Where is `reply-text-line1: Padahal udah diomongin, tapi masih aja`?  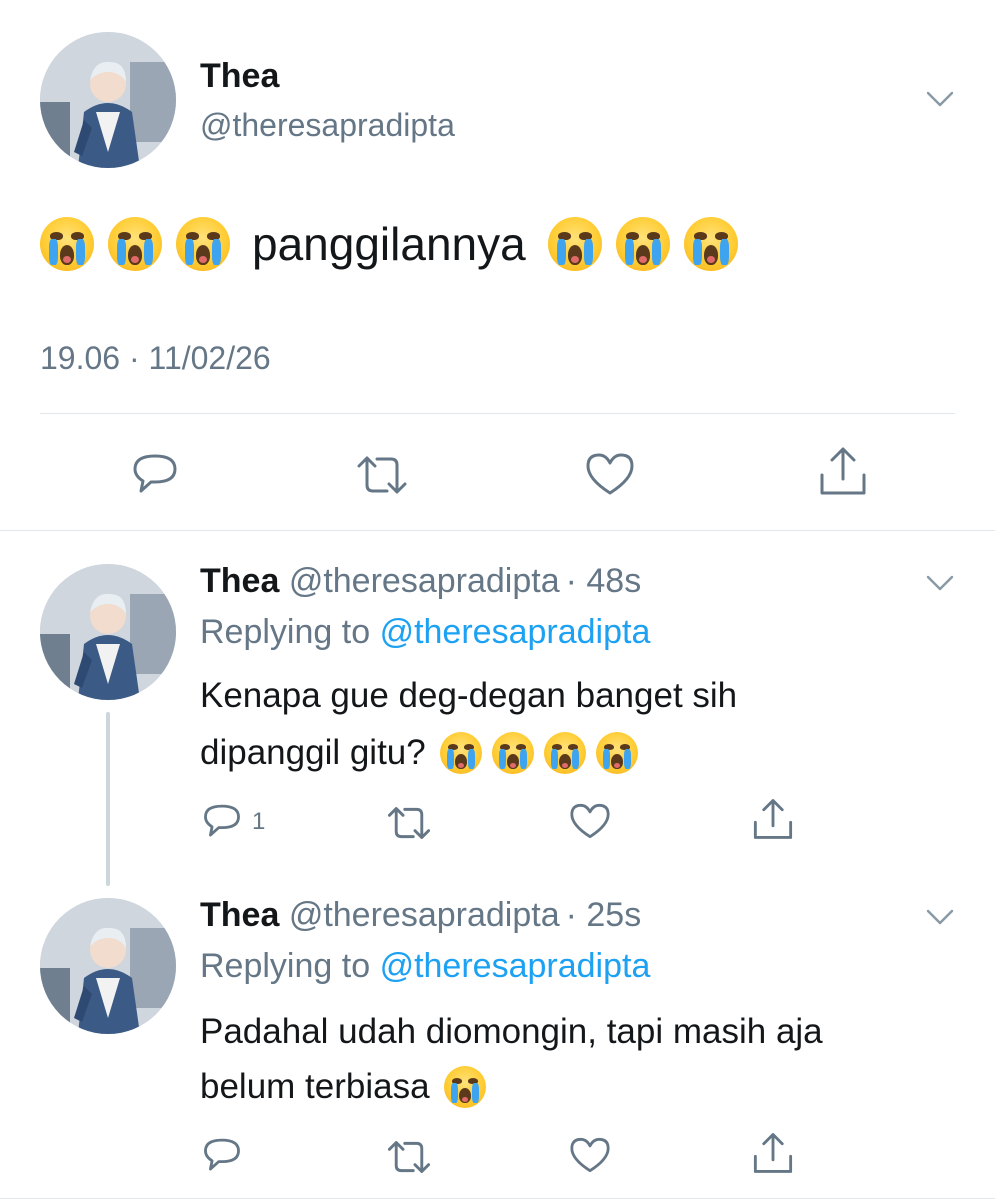
reply-text-line1: Padahal udah diomongin, tapi masih aja is located at coordinates (511, 1031).